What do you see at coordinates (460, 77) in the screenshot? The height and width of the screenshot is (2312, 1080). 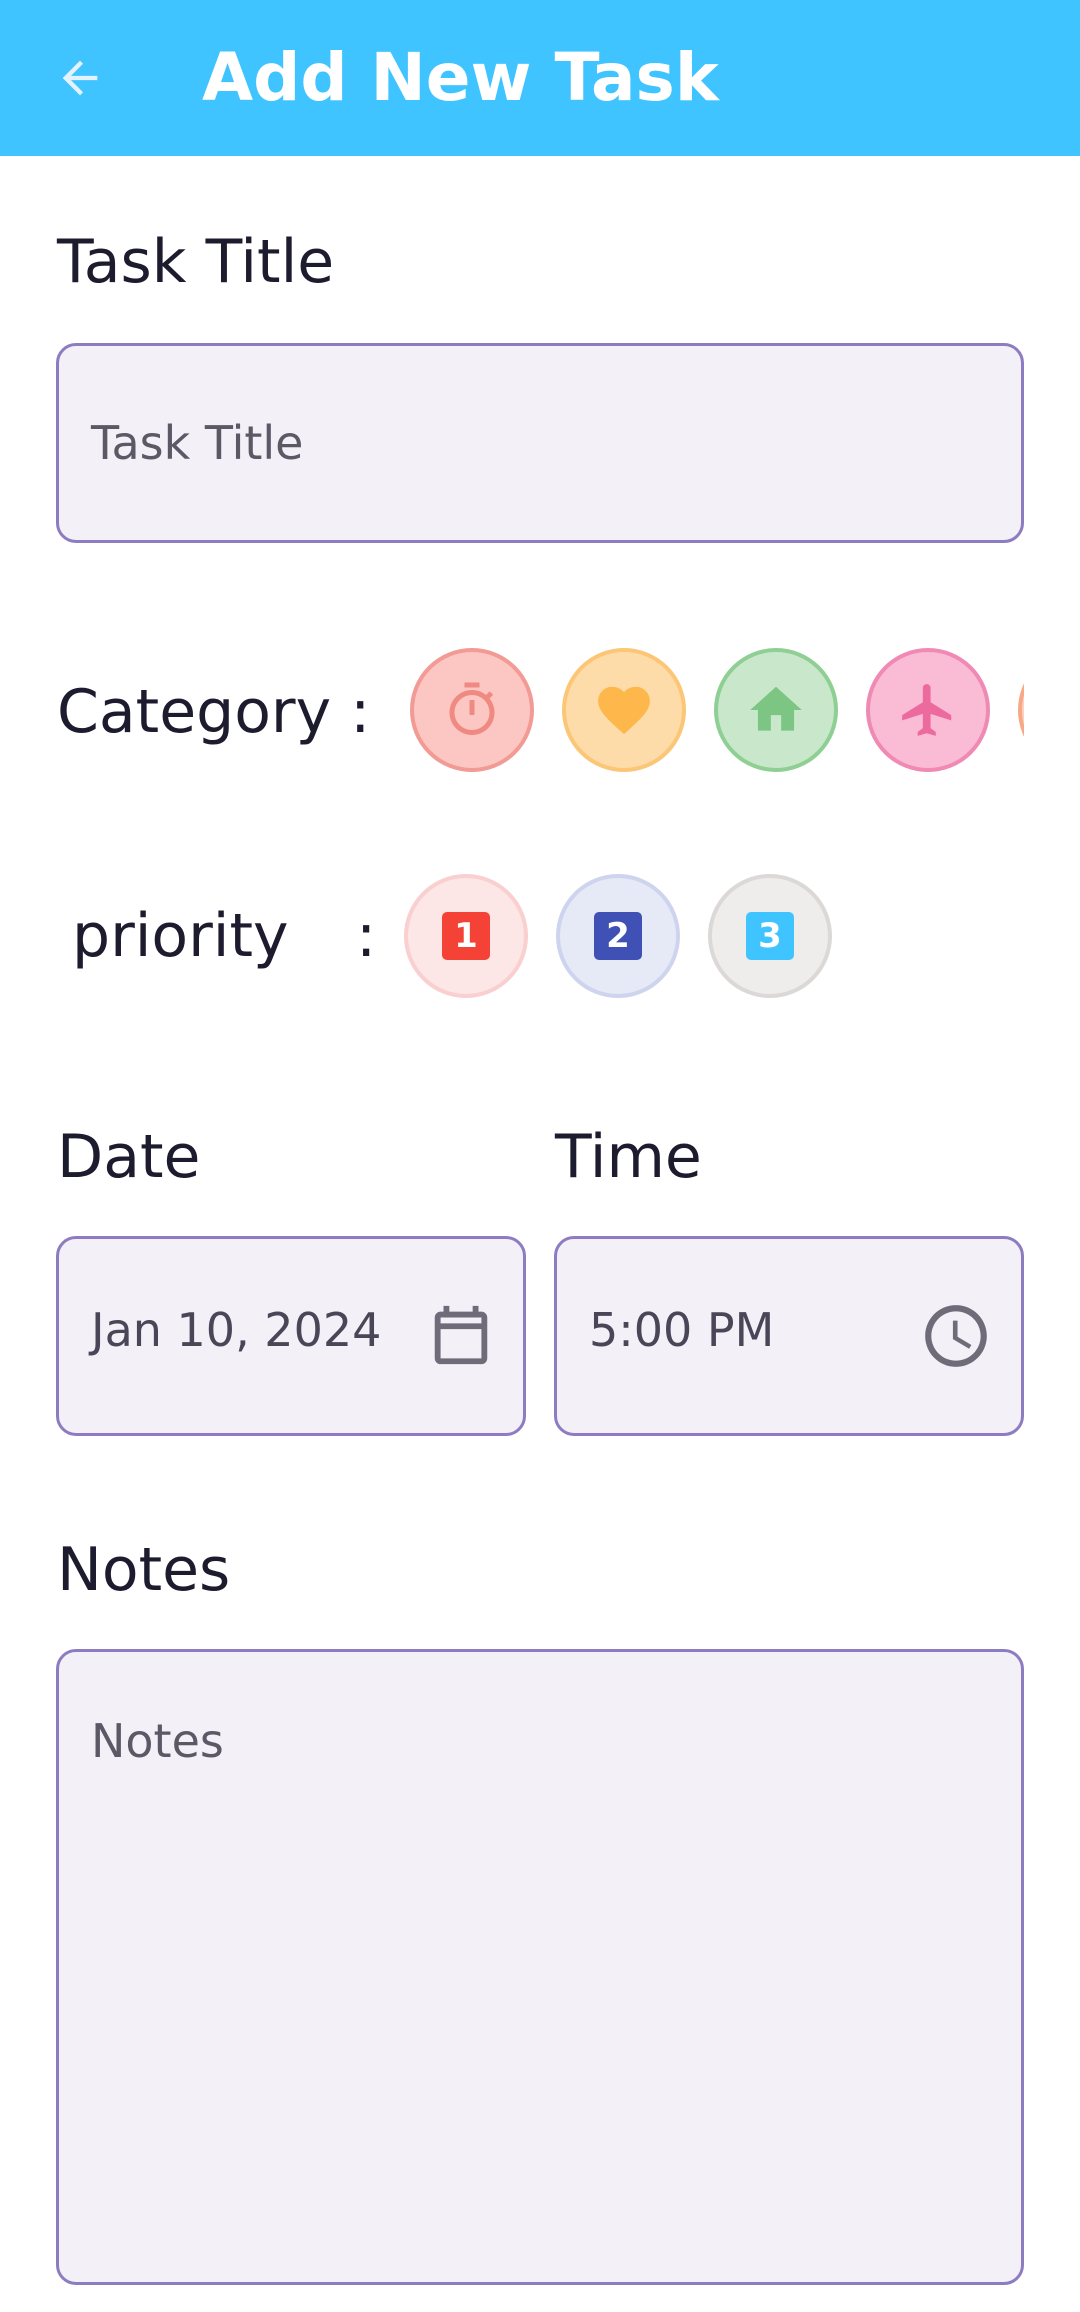 I see `page-title: Add New Task` at bounding box center [460, 77].